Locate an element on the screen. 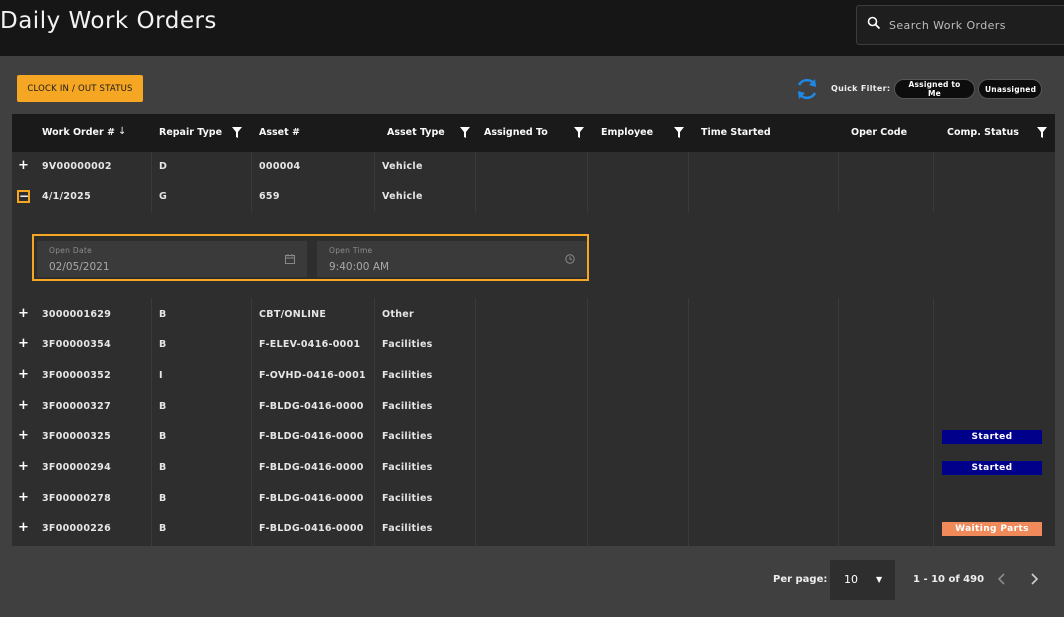 The image size is (1064, 617). open-time-label: Open Time is located at coordinates (351, 250).